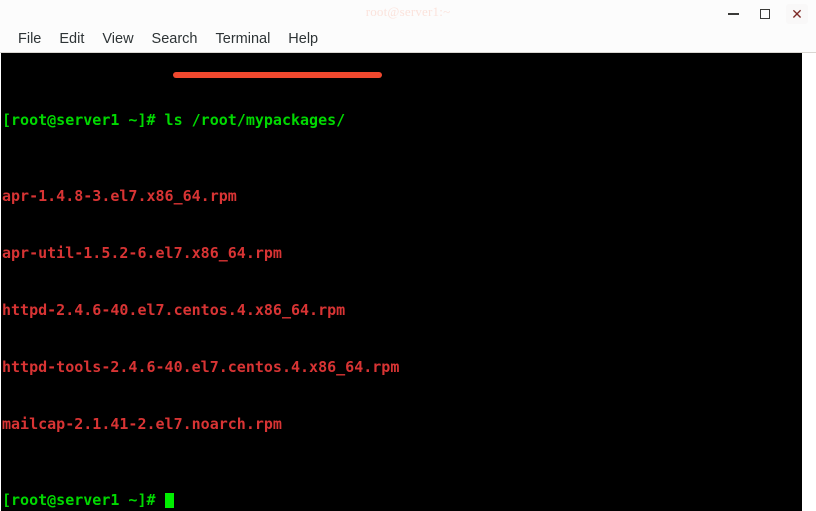  Describe the element at coordinates (169, 500) in the screenshot. I see `terminal-cursor` at that location.